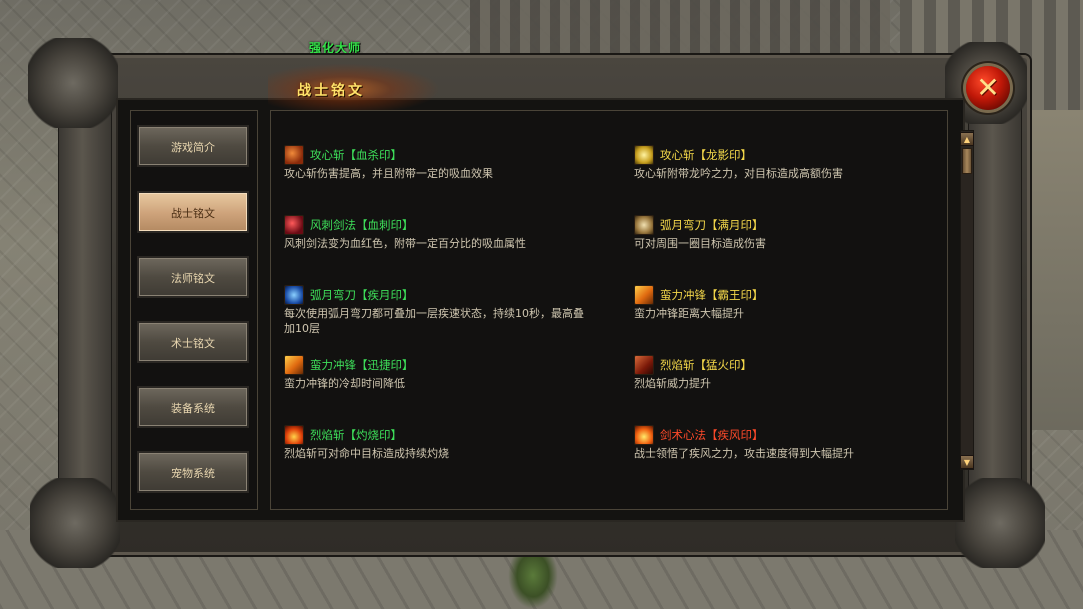 The height and width of the screenshot is (609, 1083). I want to click on inscription-name: 攻心斩【龙影印】, so click(706, 155).